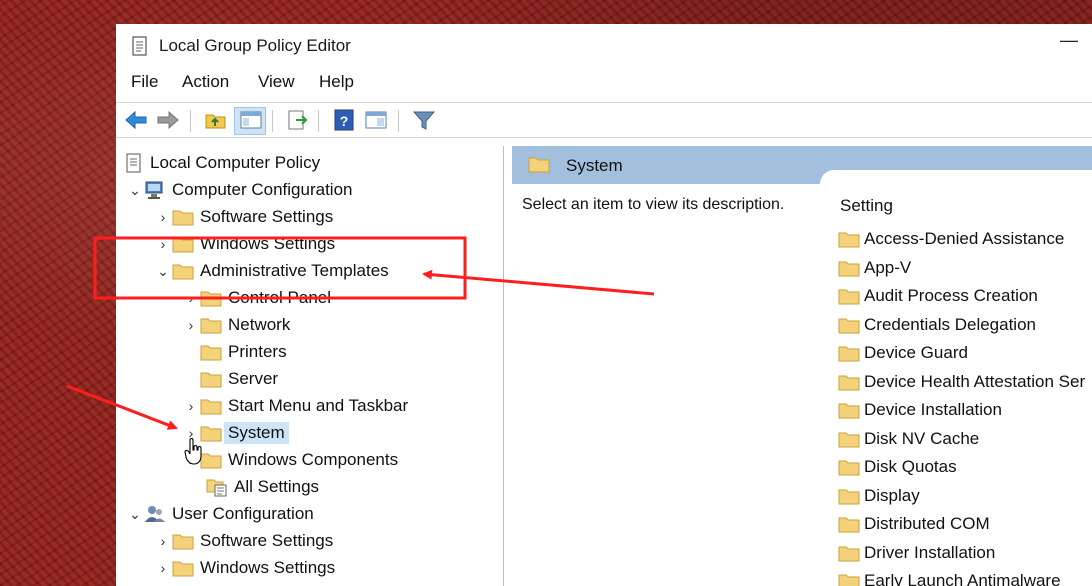 This screenshot has width=1092, height=586. I want to click on setting-item: Device Health Attestation Ser, so click(961, 382).